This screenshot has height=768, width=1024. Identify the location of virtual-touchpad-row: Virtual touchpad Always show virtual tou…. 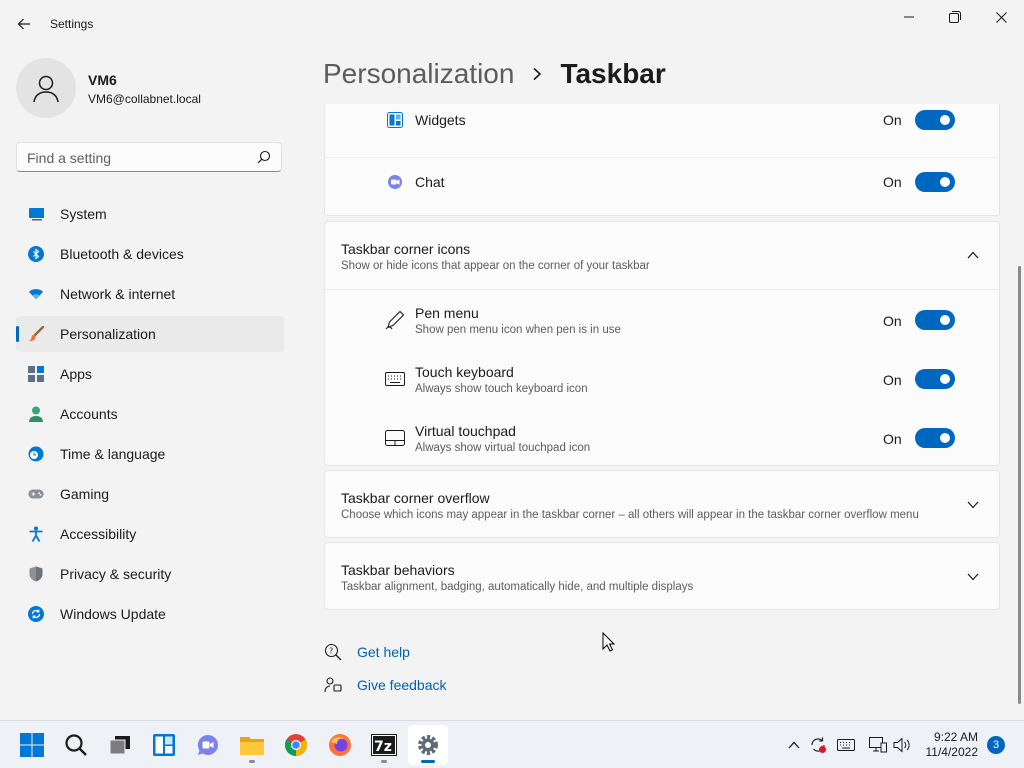
(662, 437).